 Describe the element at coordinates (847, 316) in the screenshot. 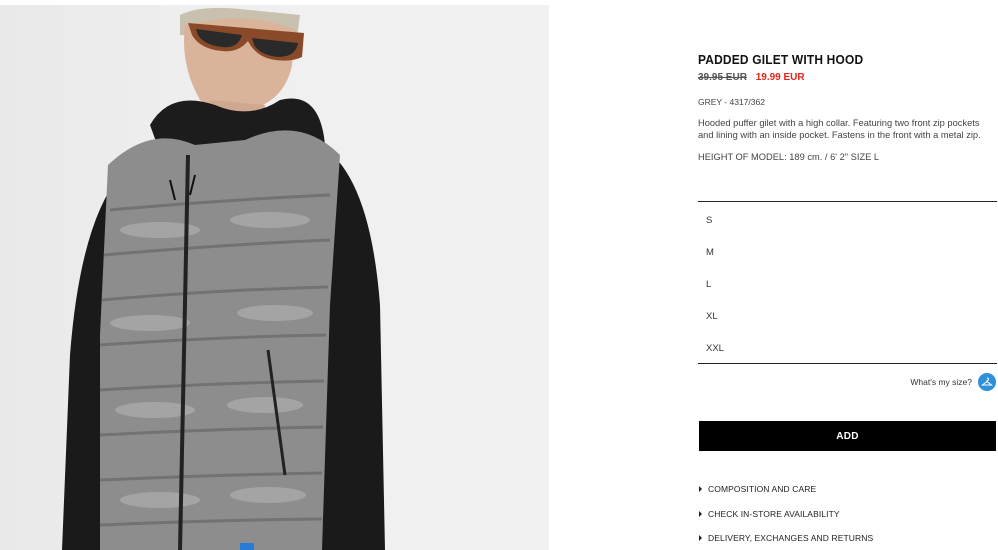

I see `size-option-xl: XL` at that location.